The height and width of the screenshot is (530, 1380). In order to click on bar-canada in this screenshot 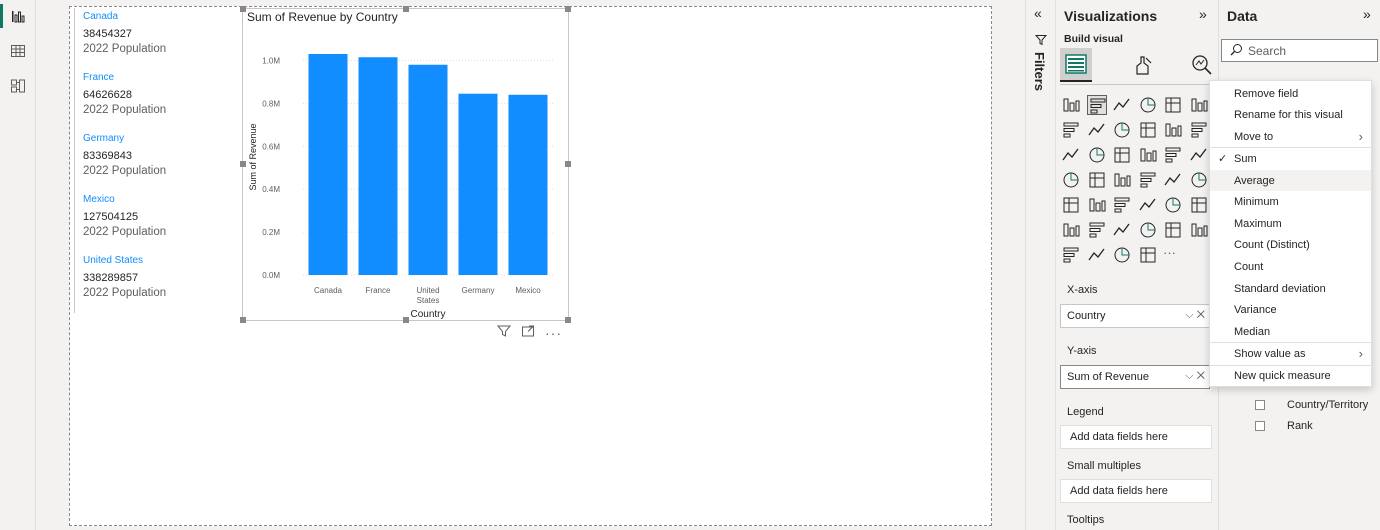, I will do `click(328, 164)`.